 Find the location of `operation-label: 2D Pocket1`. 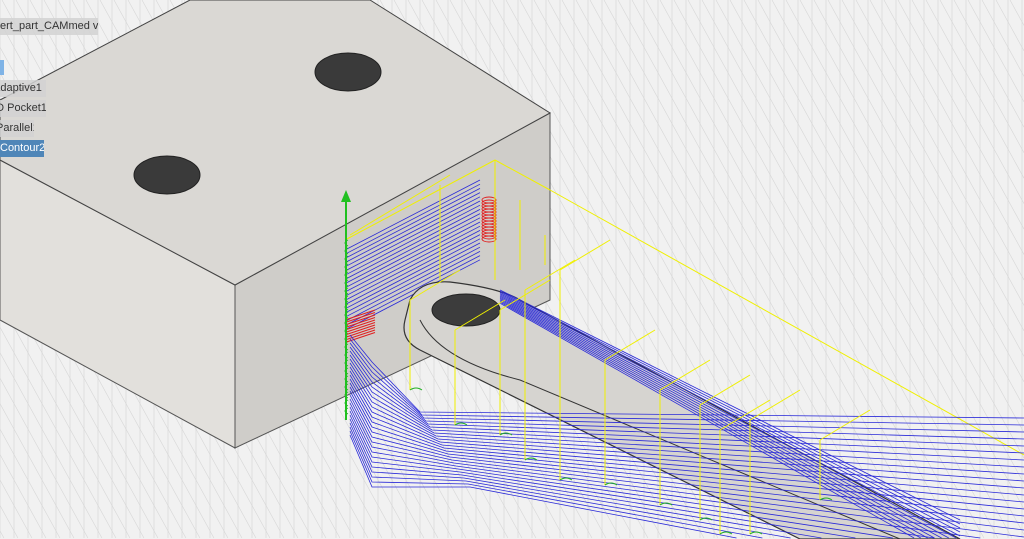

operation-label: 2D Pocket1 is located at coordinates (23, 108).